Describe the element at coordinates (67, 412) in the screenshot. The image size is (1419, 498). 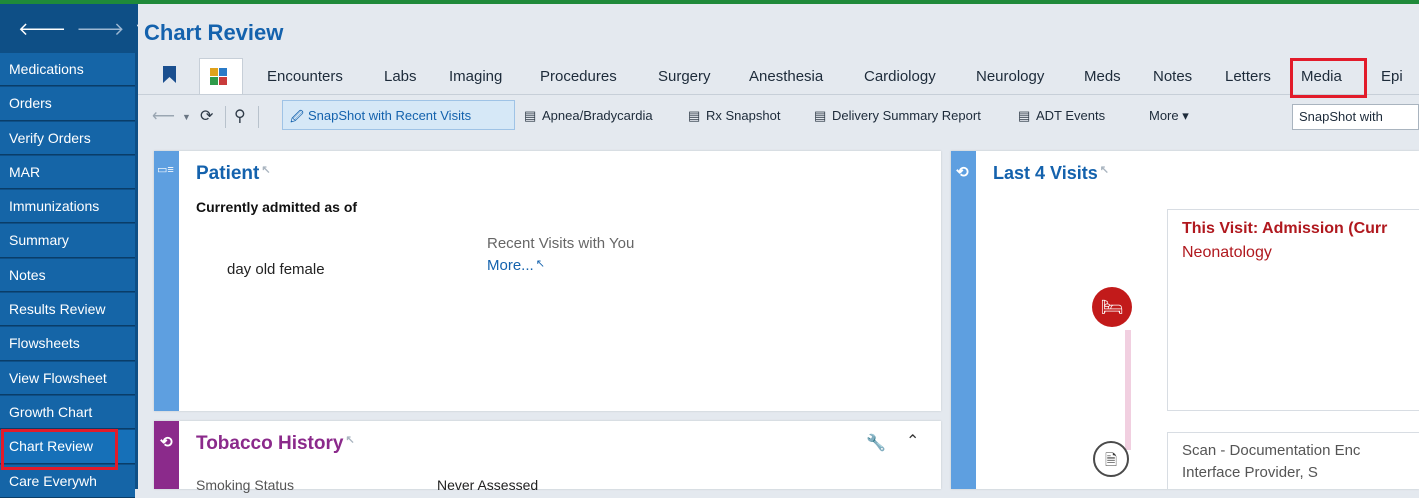
I see `sidebar-item-growth-chart: Growth Chart` at that location.